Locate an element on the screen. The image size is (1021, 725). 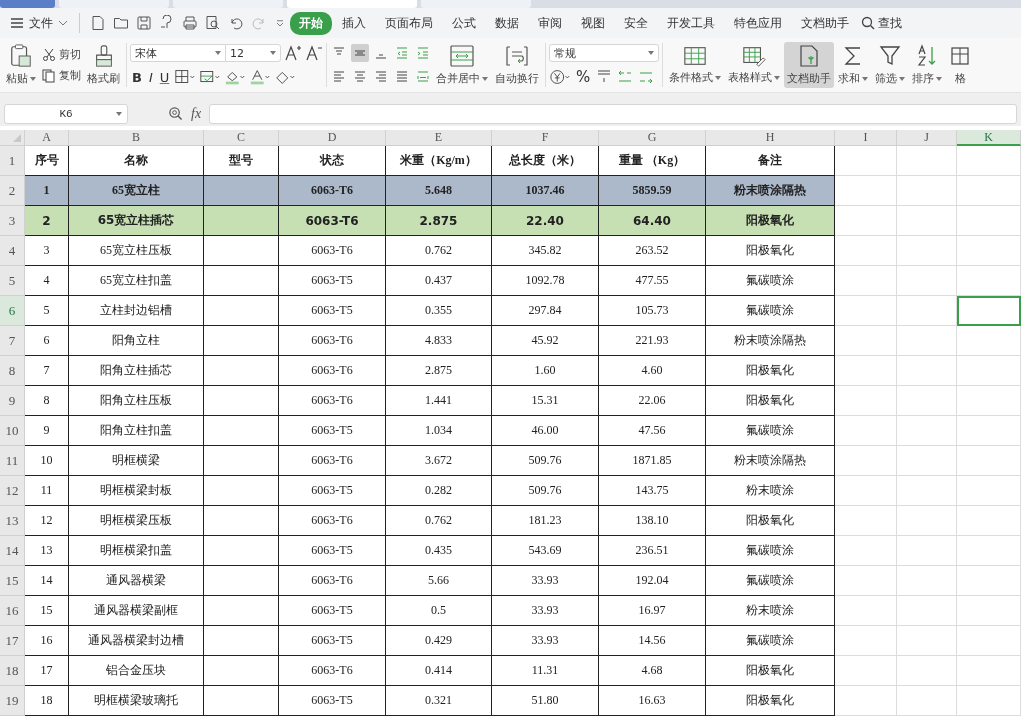
ribbon-tab: 文档助手 is located at coordinates (825, 23).